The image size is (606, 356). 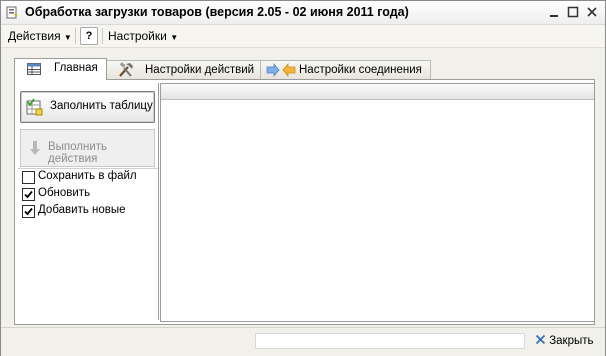 What do you see at coordinates (540, 339) in the screenshot?
I see `close-icon` at bounding box center [540, 339].